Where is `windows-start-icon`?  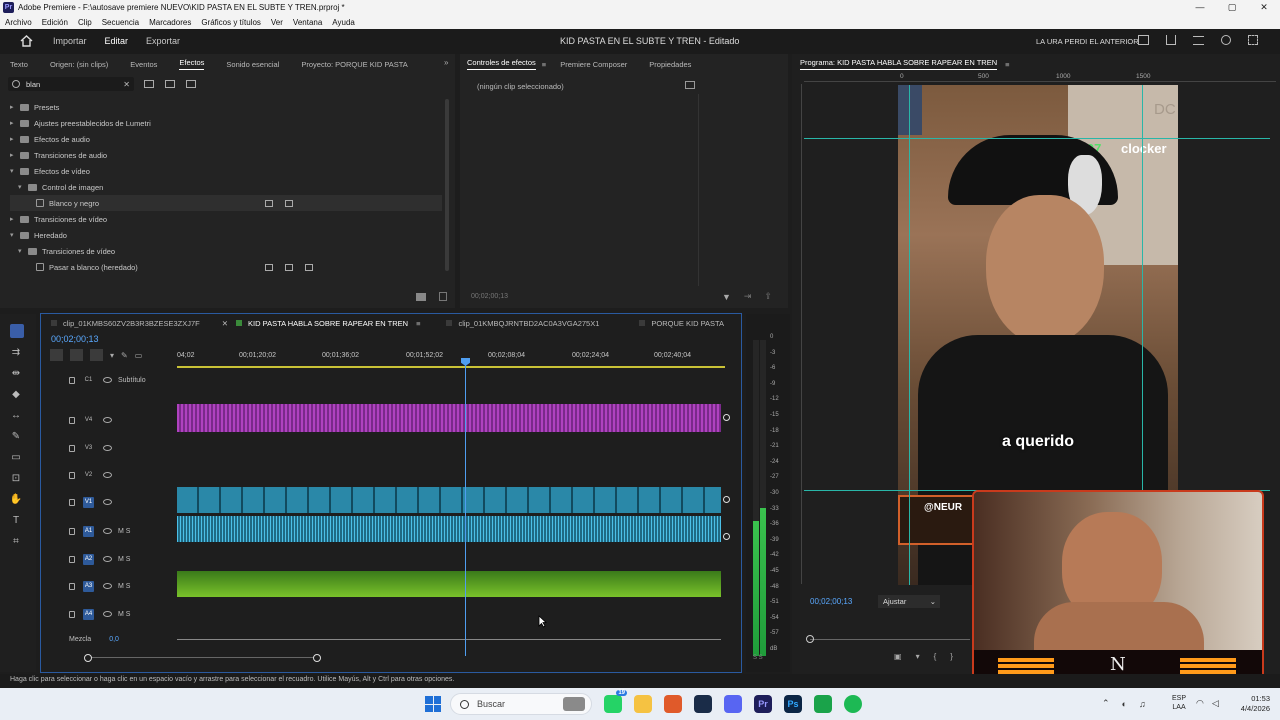
windows-start-icon is located at coordinates (433, 704).